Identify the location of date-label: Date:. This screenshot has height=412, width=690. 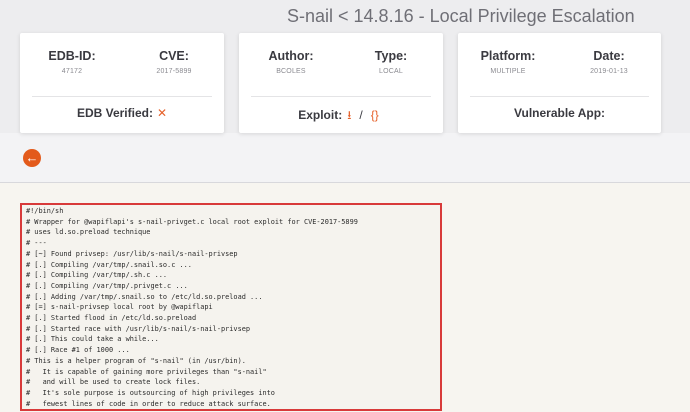
(609, 56).